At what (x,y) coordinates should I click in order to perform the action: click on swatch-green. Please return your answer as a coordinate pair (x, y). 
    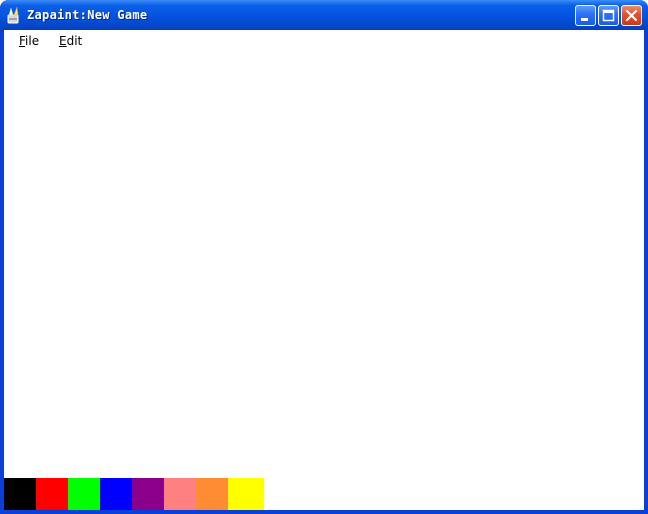
    Looking at the image, I should click on (84, 494).